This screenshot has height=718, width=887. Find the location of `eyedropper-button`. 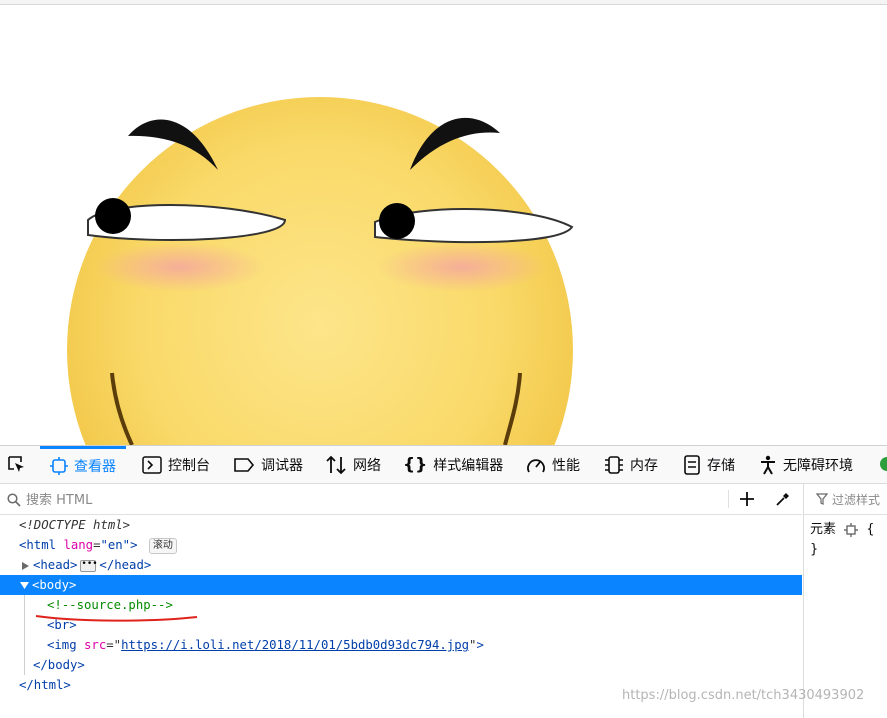

eyedropper-button is located at coordinates (783, 499).